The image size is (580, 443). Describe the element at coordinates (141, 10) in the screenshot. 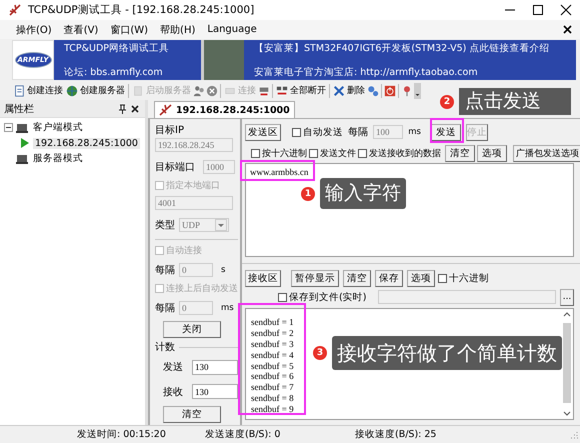

I see `window-title: TCP&UDP测试工具 - [192.168.28.245:1000]` at that location.